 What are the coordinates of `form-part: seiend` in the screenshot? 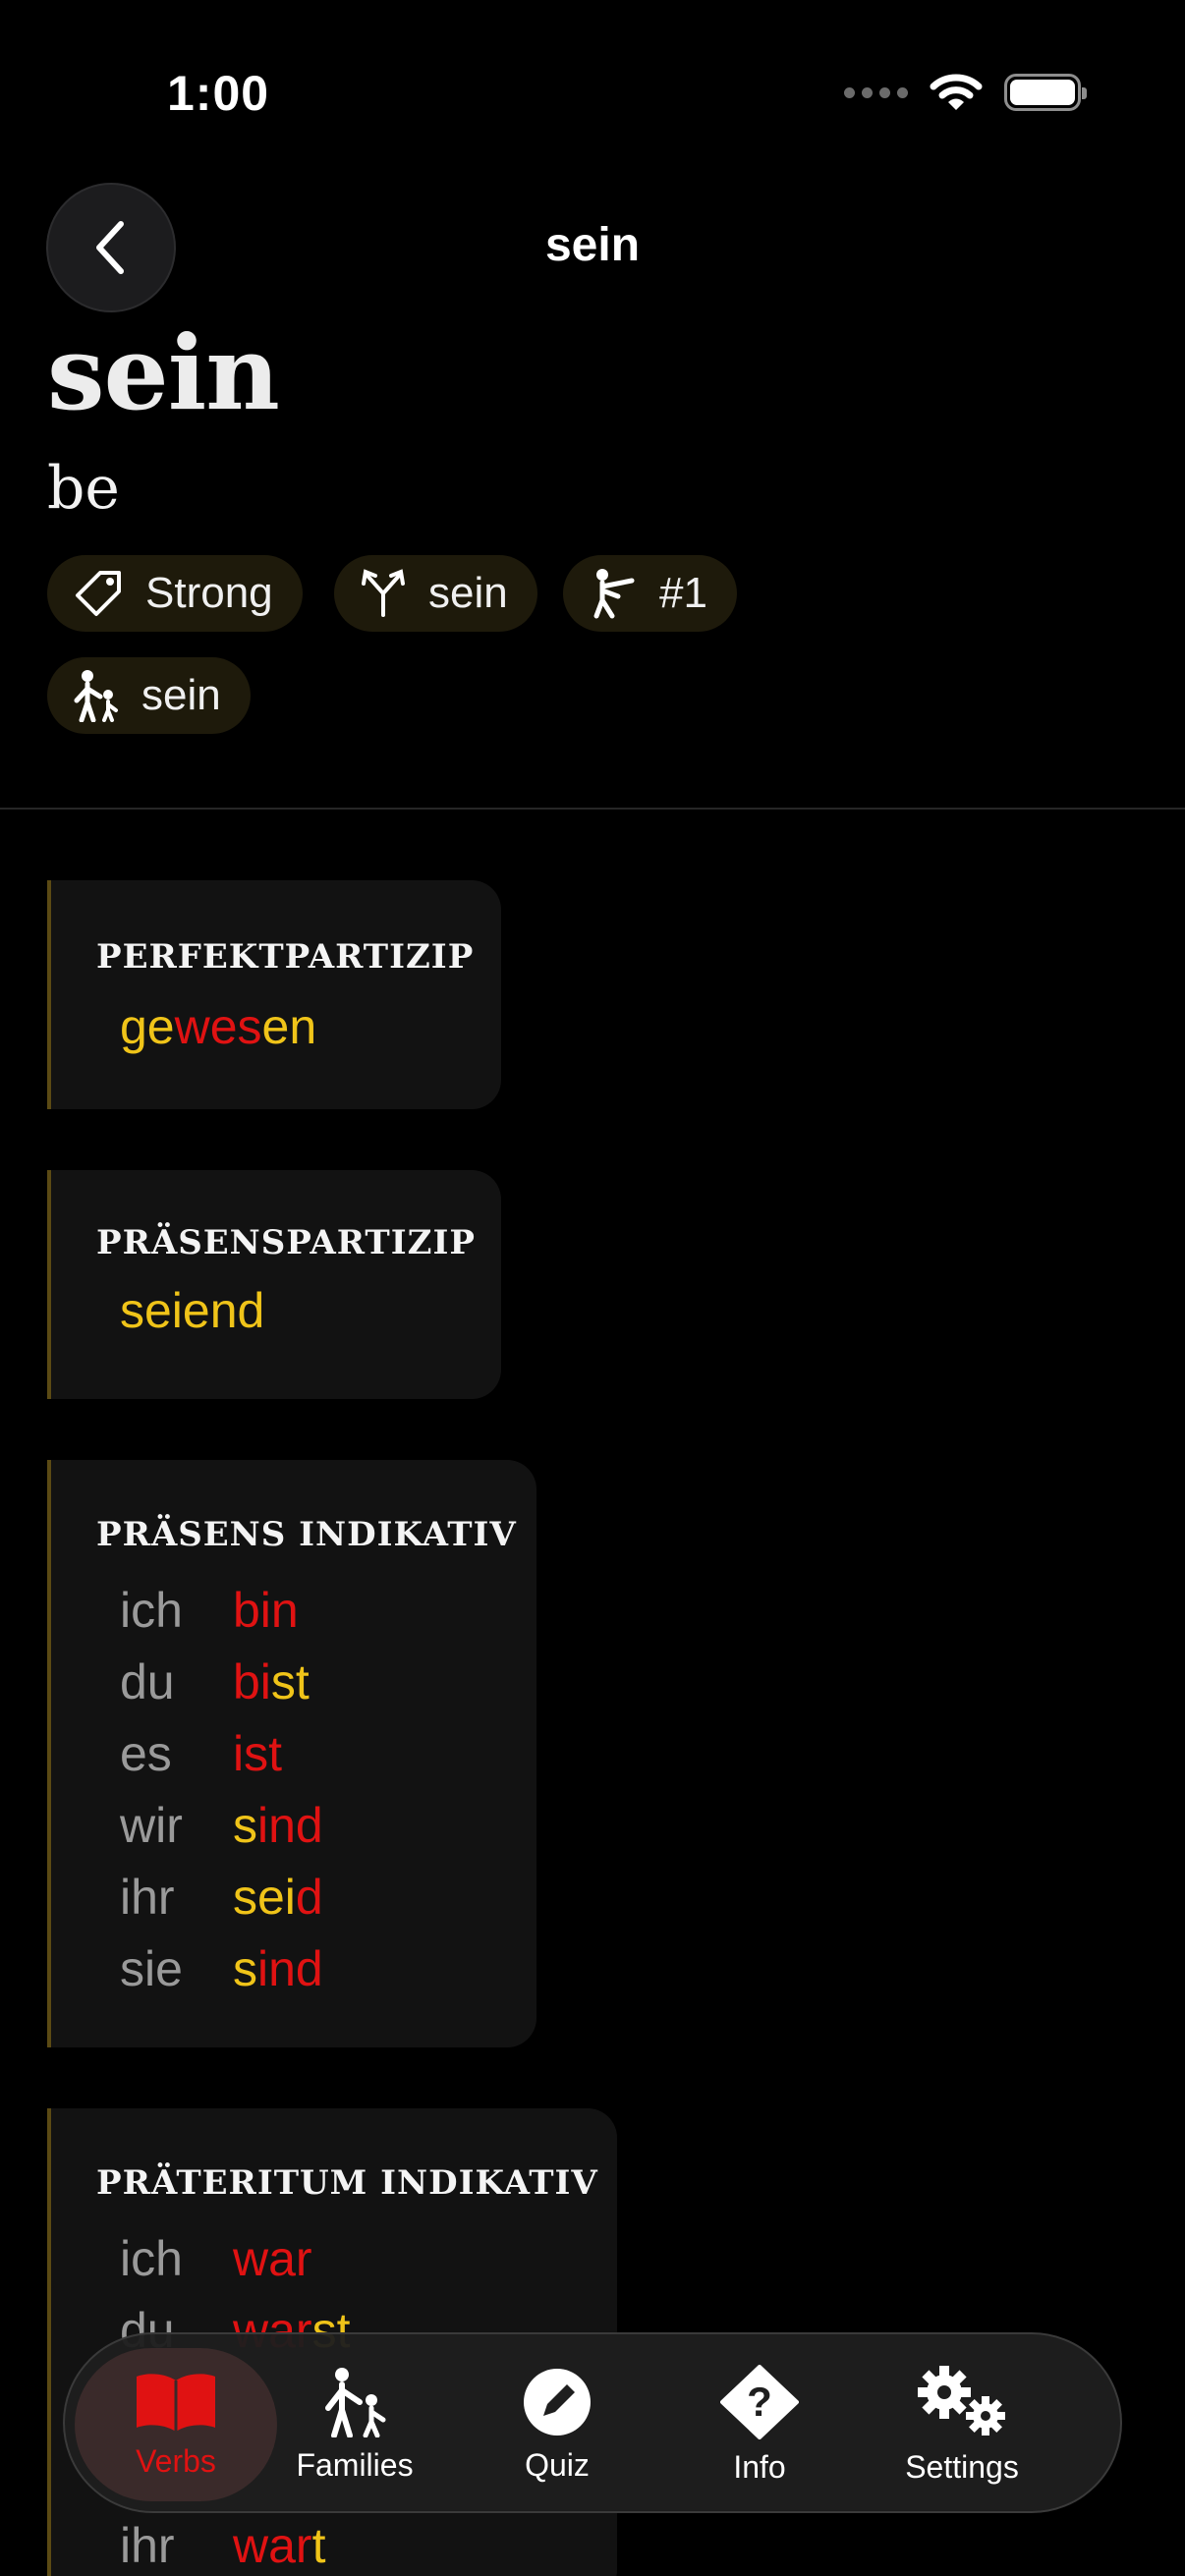 It's located at (193, 1310).